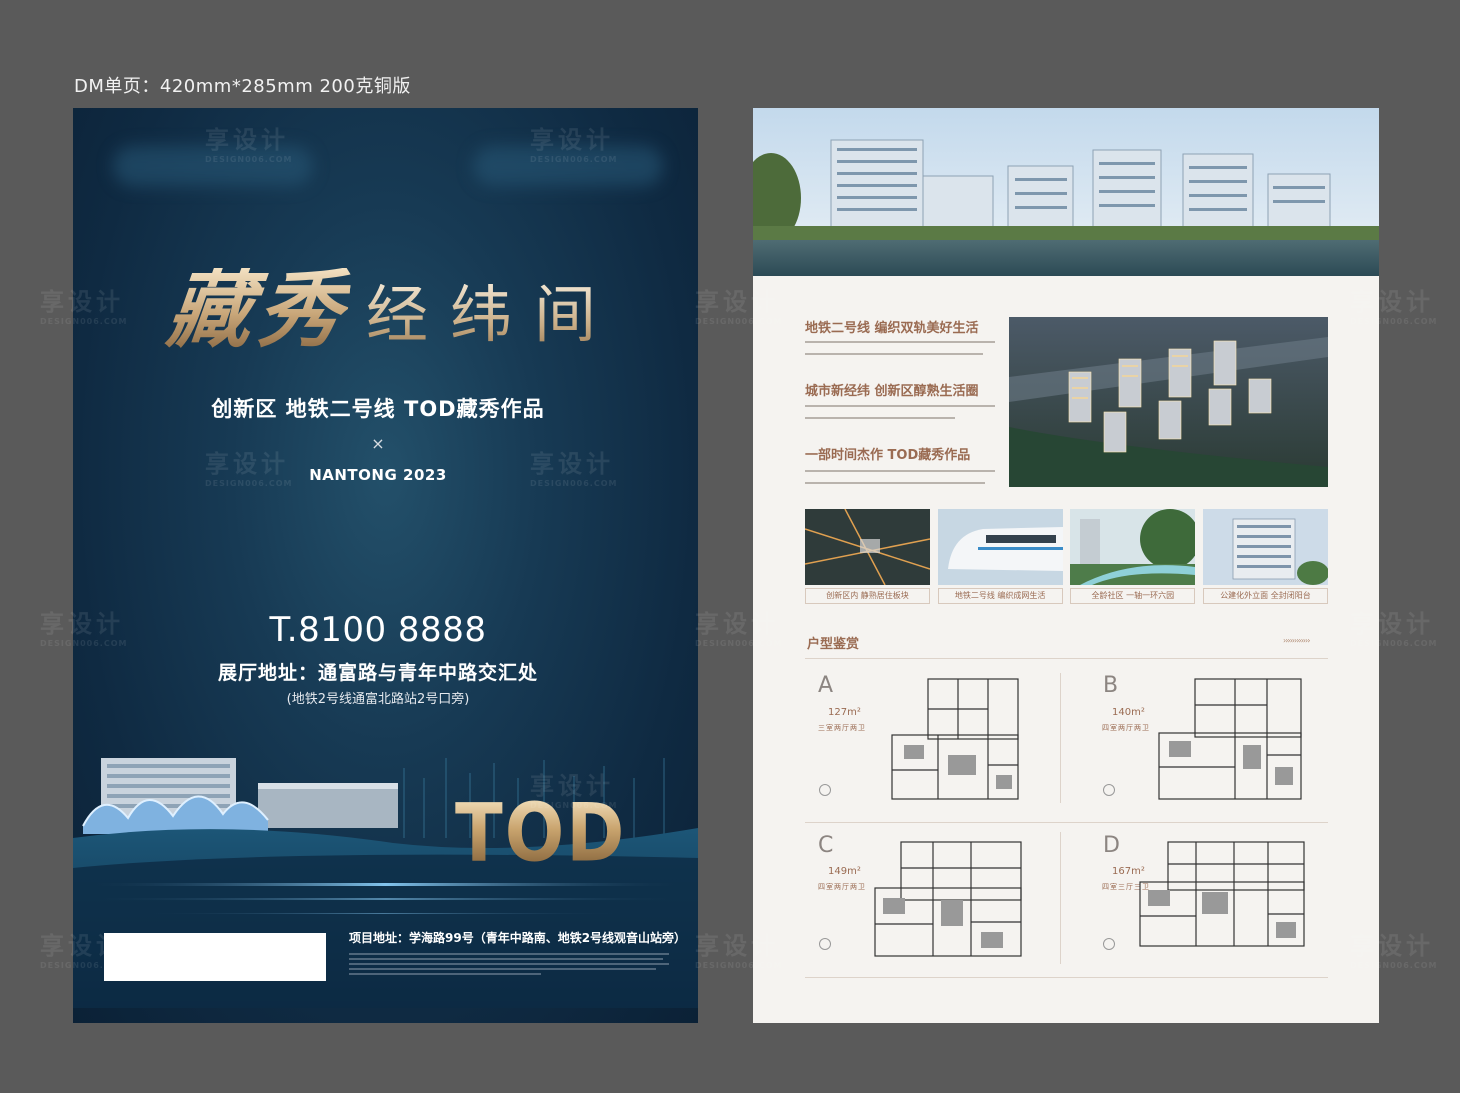 The height and width of the screenshot is (1093, 1460). I want to click on blank-logo-box, so click(215, 957).